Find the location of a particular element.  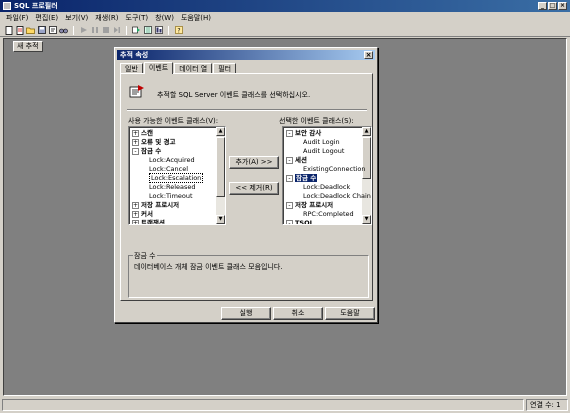

find-icon is located at coordinates (63, 30).